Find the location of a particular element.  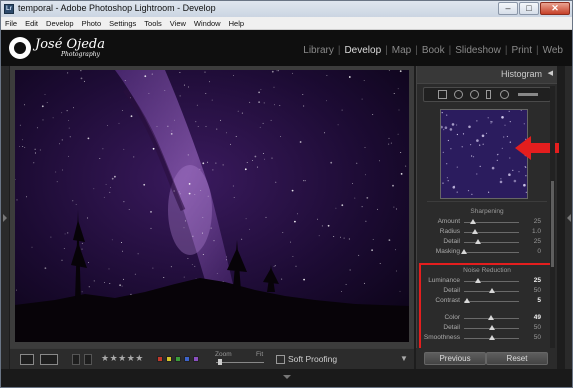

menu-help: Help is located at coordinates (236, 23).